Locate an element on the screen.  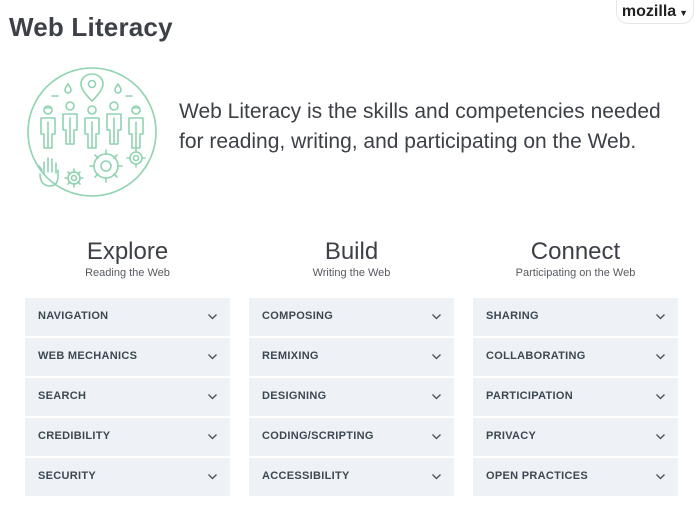
page-title: Web Literacy is located at coordinates (91, 27).